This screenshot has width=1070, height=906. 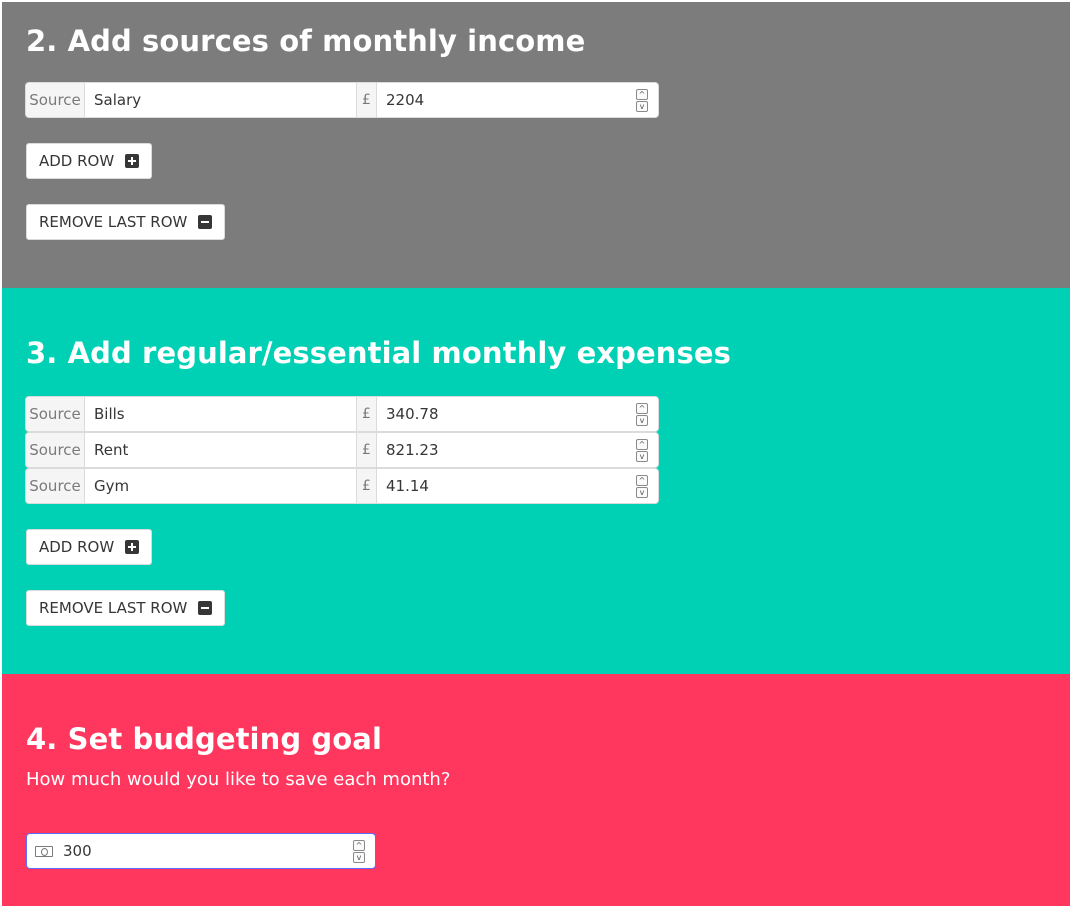 What do you see at coordinates (517, 486) in the screenshot?
I see `expense-amount-input: 41.14 ^ v` at bounding box center [517, 486].